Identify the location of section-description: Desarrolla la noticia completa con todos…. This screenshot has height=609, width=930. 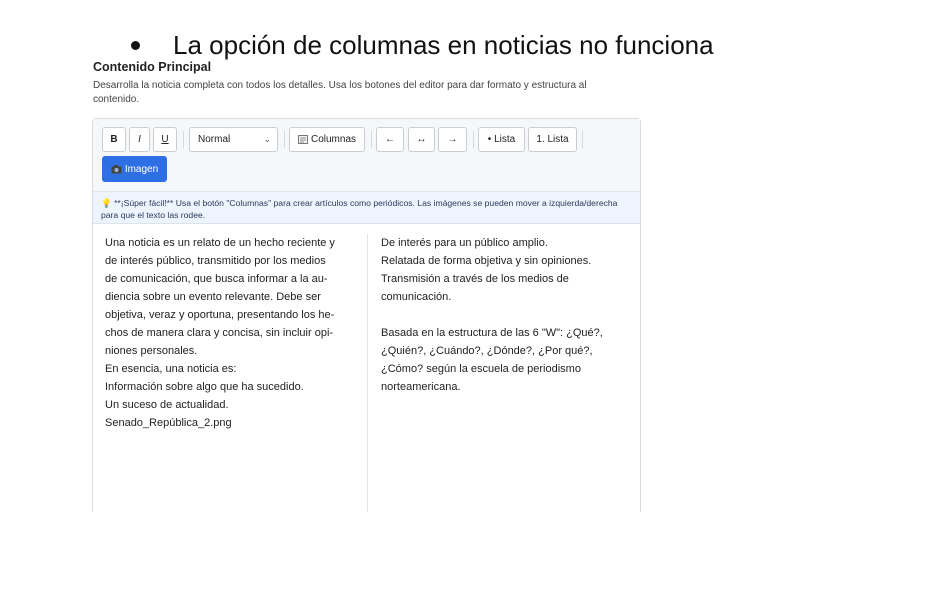
(340, 92).